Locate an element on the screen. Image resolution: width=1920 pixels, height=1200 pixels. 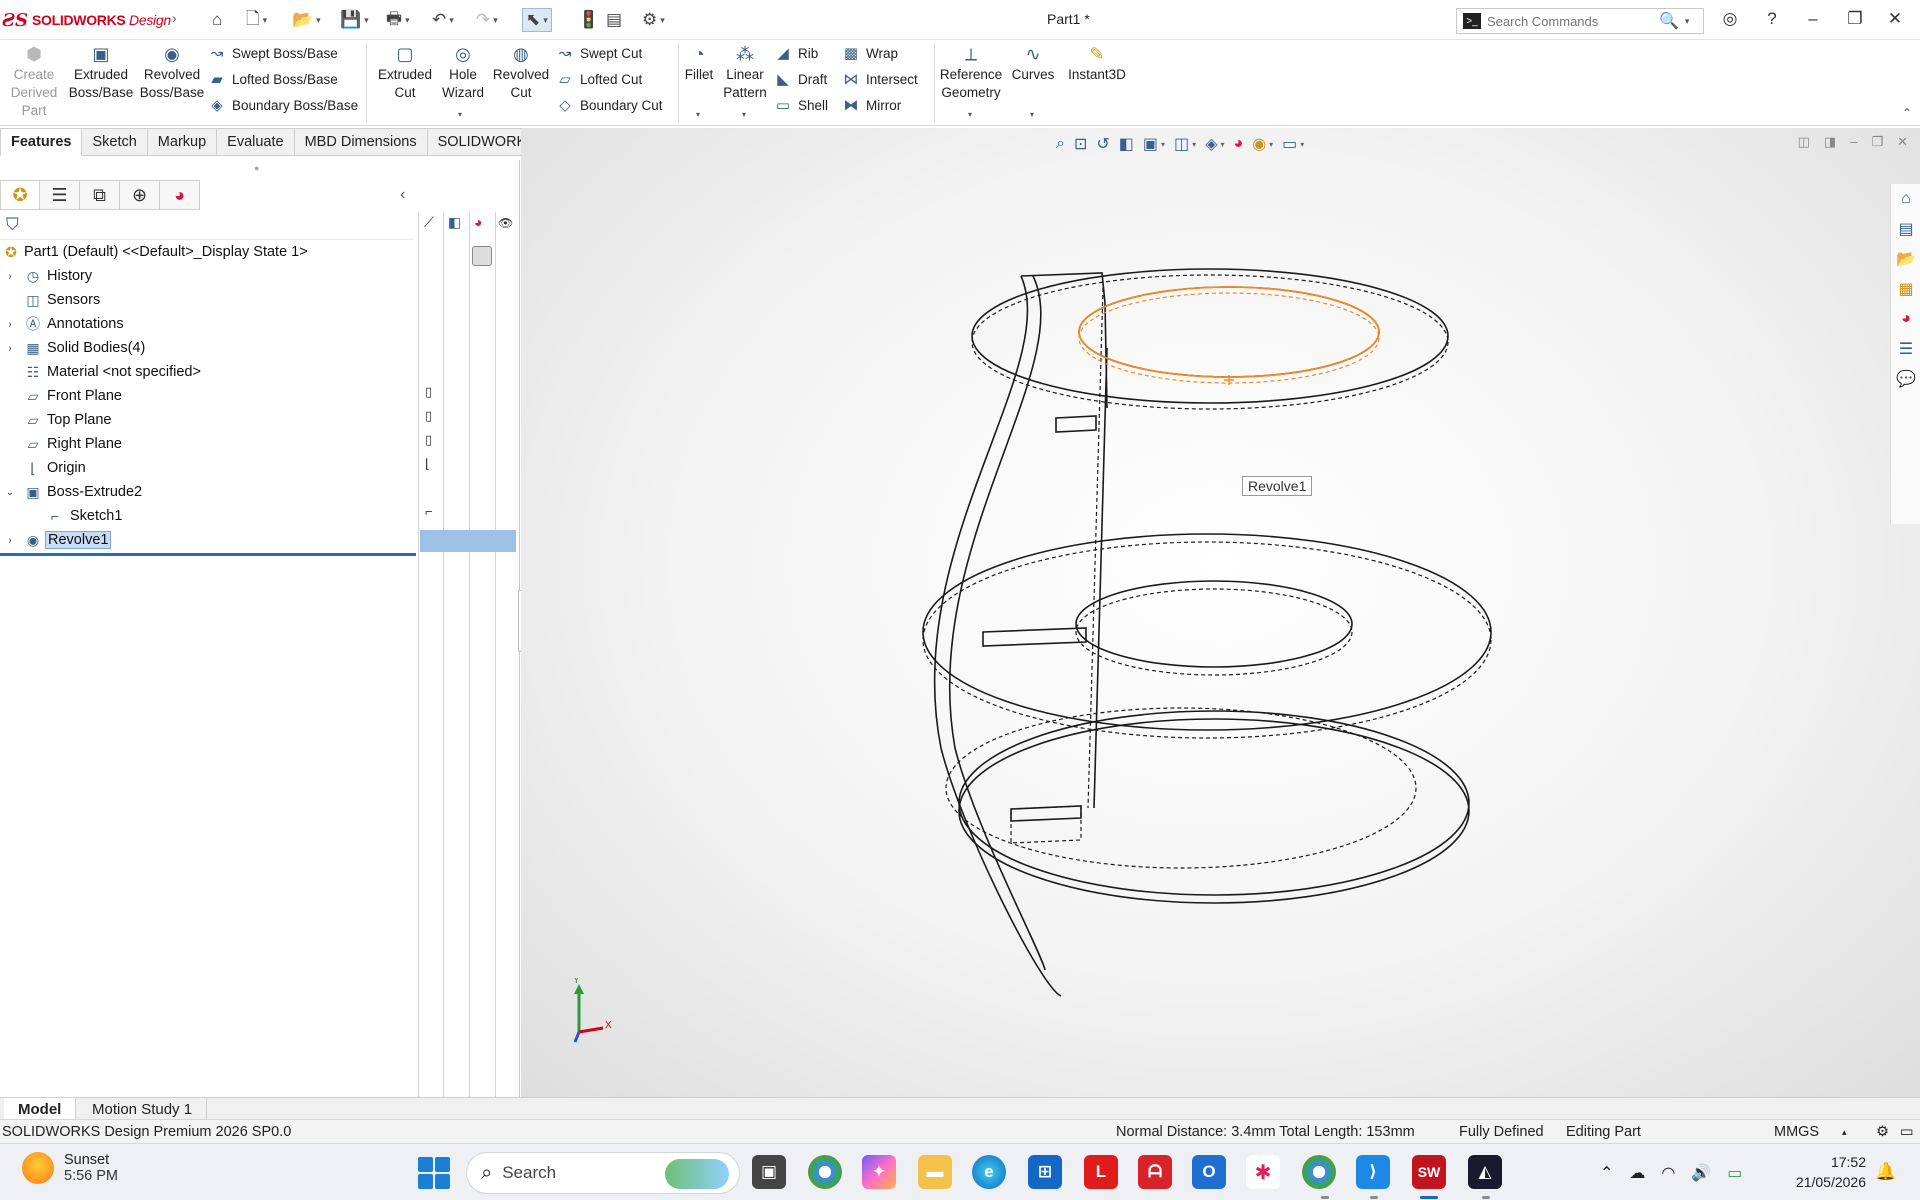
open-icon: 📂 ▾ is located at coordinates (306, 20).